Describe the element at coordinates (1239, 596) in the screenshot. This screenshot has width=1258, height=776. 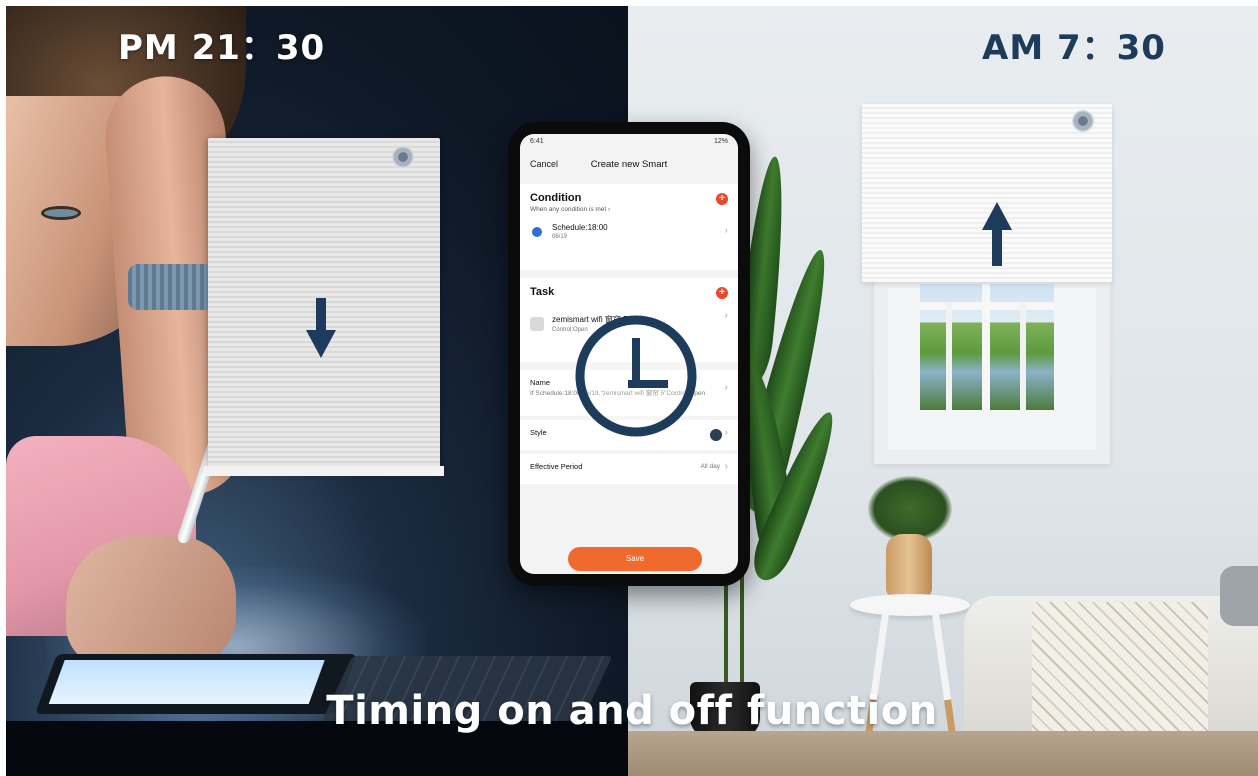
I see `pillow` at that location.